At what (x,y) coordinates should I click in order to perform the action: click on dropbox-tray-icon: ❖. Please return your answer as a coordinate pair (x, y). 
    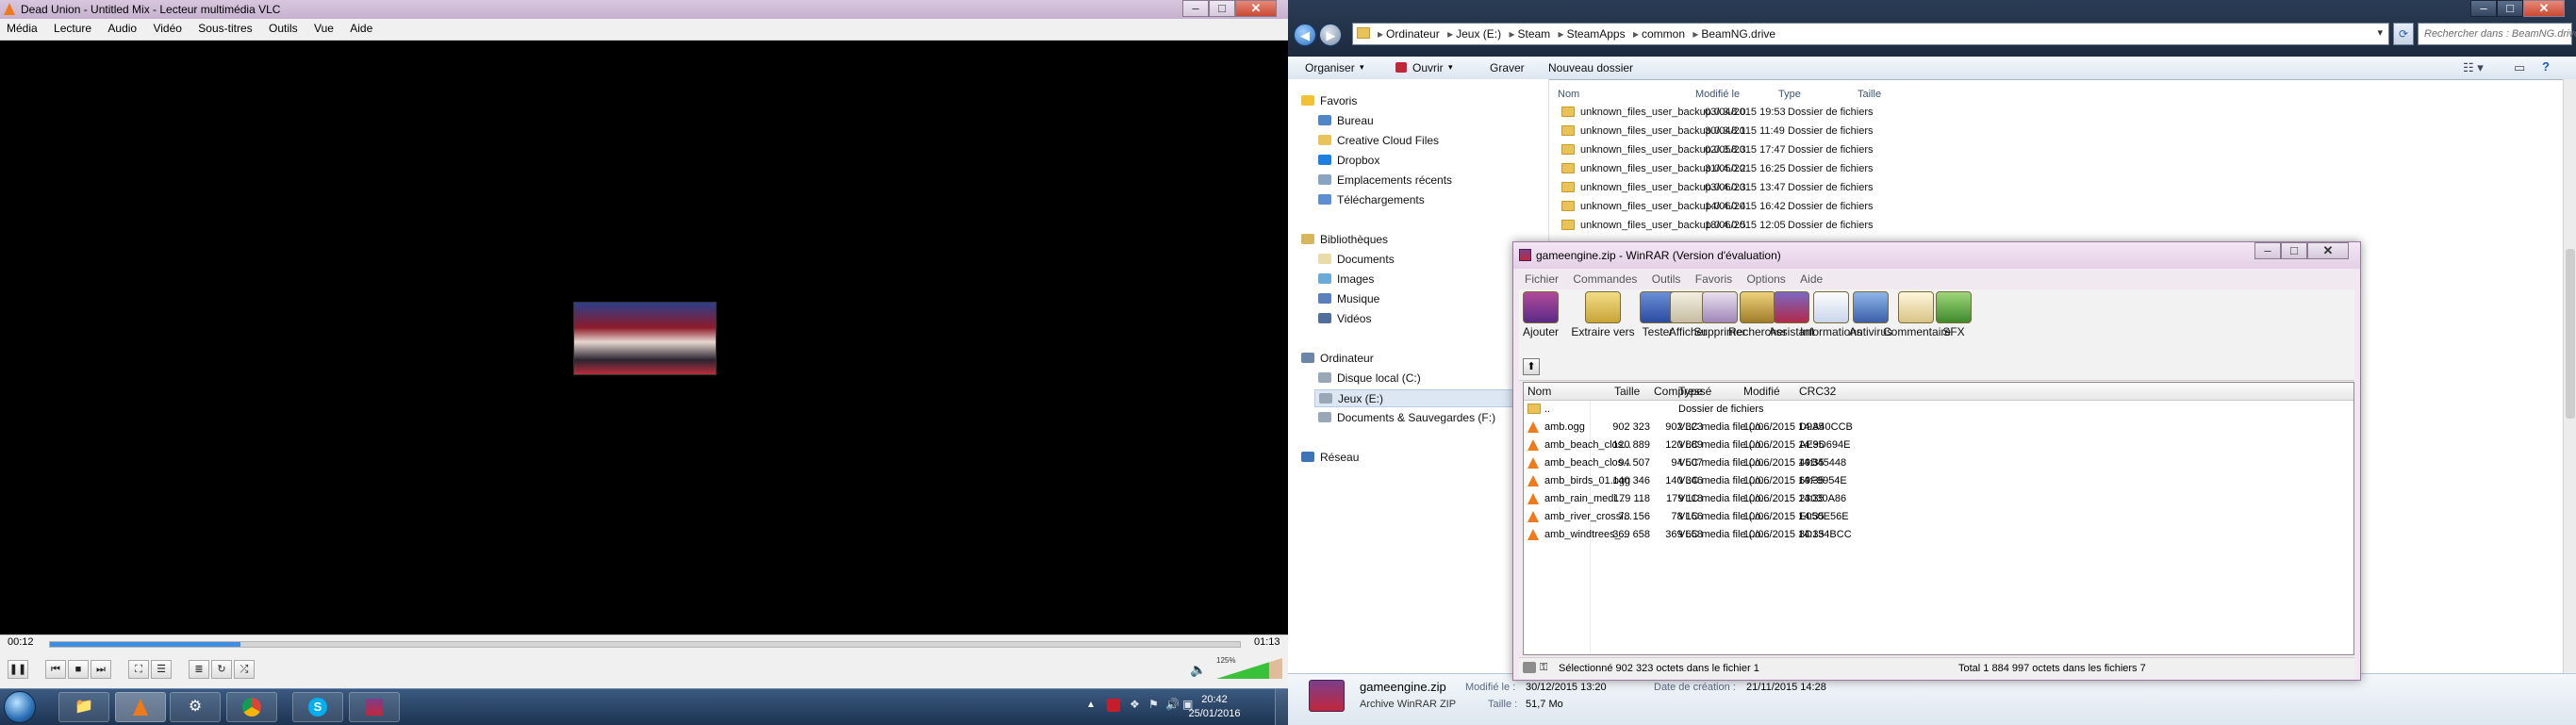
    Looking at the image, I should click on (1135, 704).